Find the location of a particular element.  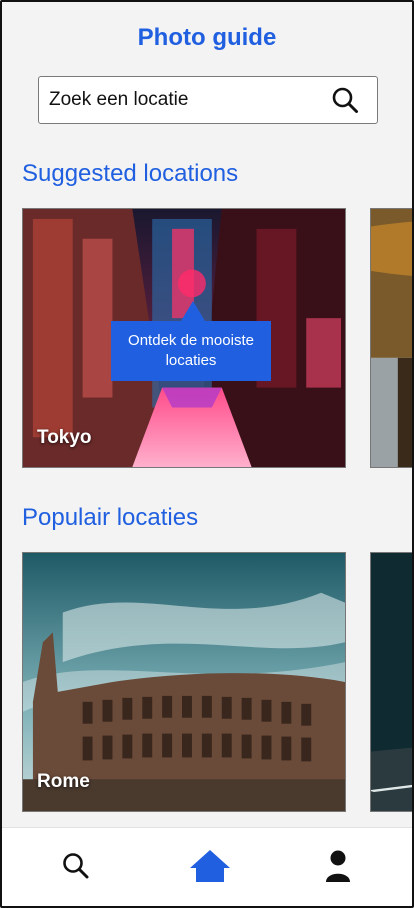

tab-profile is located at coordinates (338, 866).